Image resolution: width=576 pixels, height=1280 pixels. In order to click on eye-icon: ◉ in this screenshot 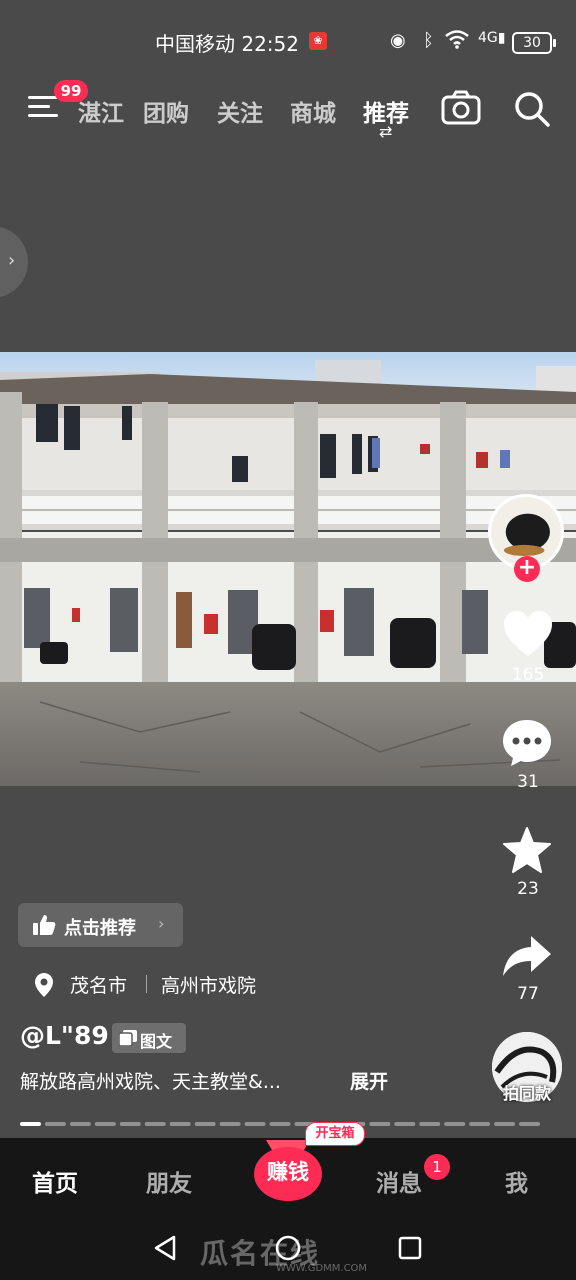, I will do `click(398, 40)`.